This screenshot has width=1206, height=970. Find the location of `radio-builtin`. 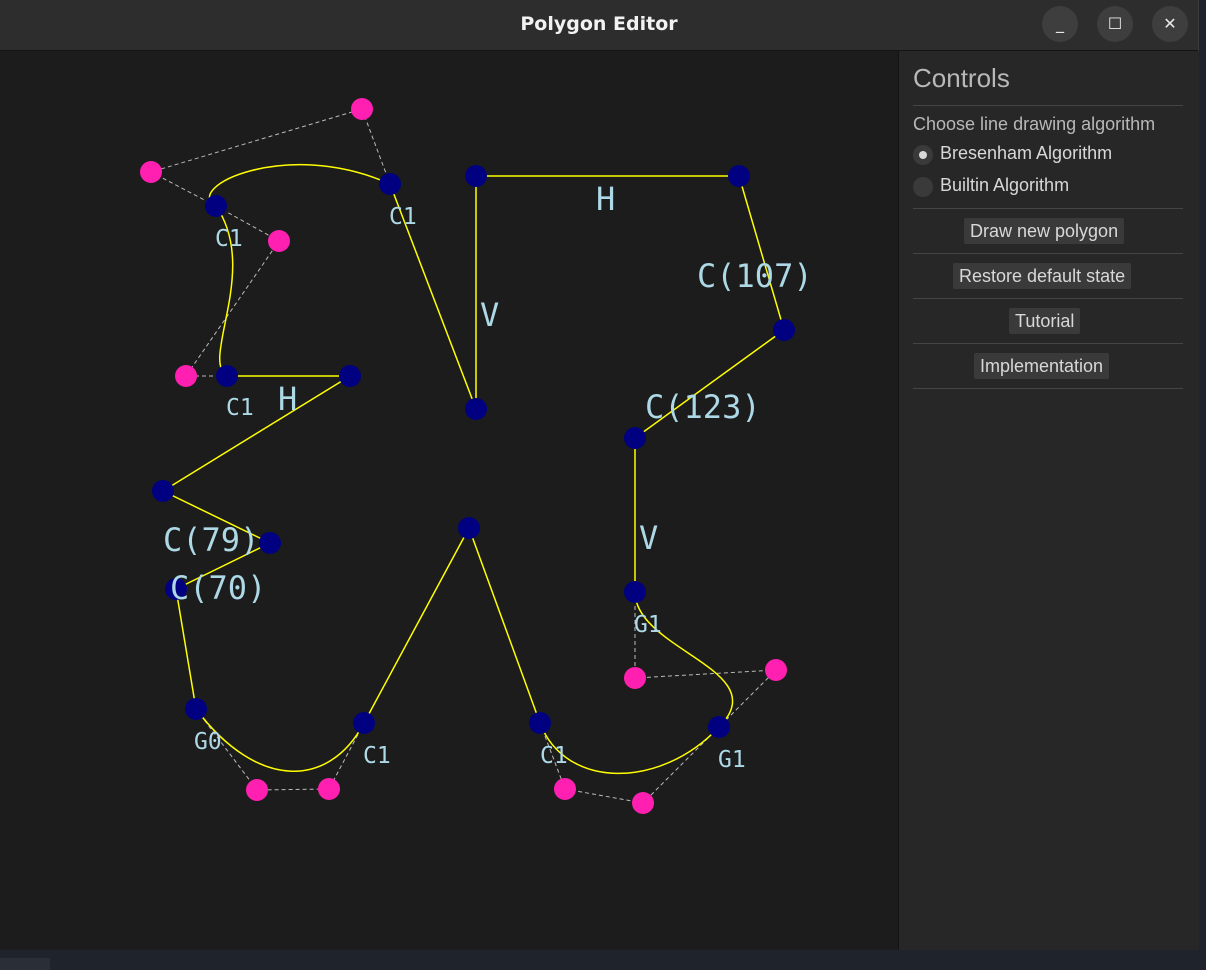

radio-builtin is located at coordinates (923, 187).